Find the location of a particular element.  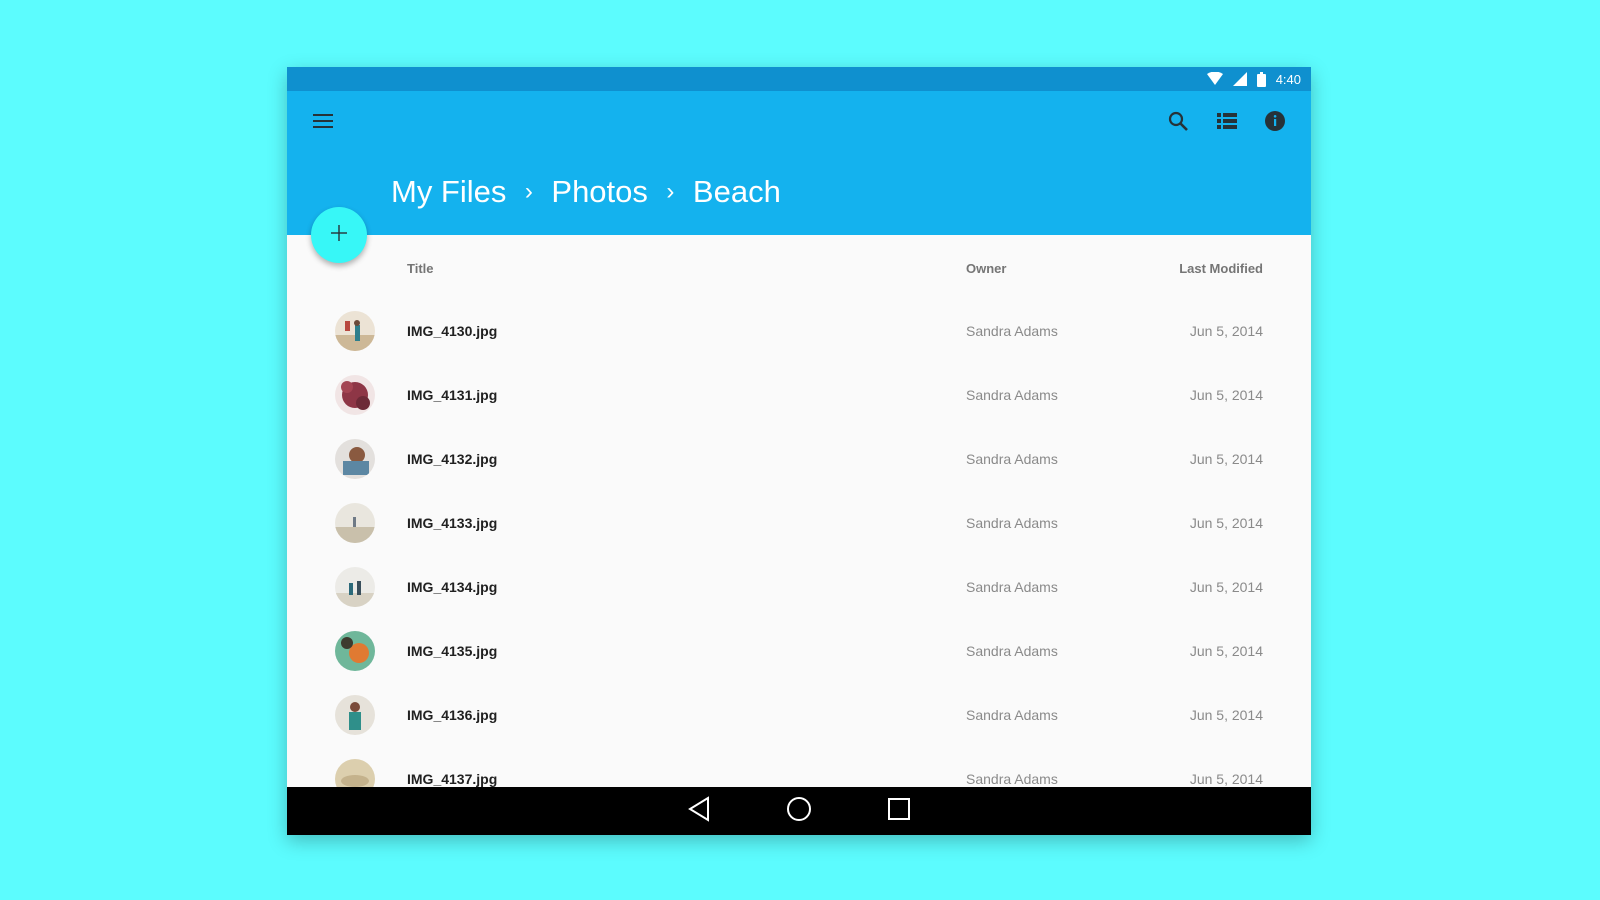

menu-button is located at coordinates (323, 123).